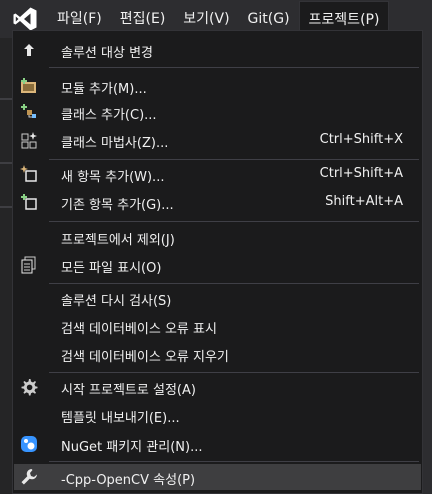 Image resolution: width=432 pixels, height=494 pixels. Describe the element at coordinates (217, 326) in the screenshot. I see `menu-item-show-db-errors: 검색 데이터베이스 오류 표시` at that location.